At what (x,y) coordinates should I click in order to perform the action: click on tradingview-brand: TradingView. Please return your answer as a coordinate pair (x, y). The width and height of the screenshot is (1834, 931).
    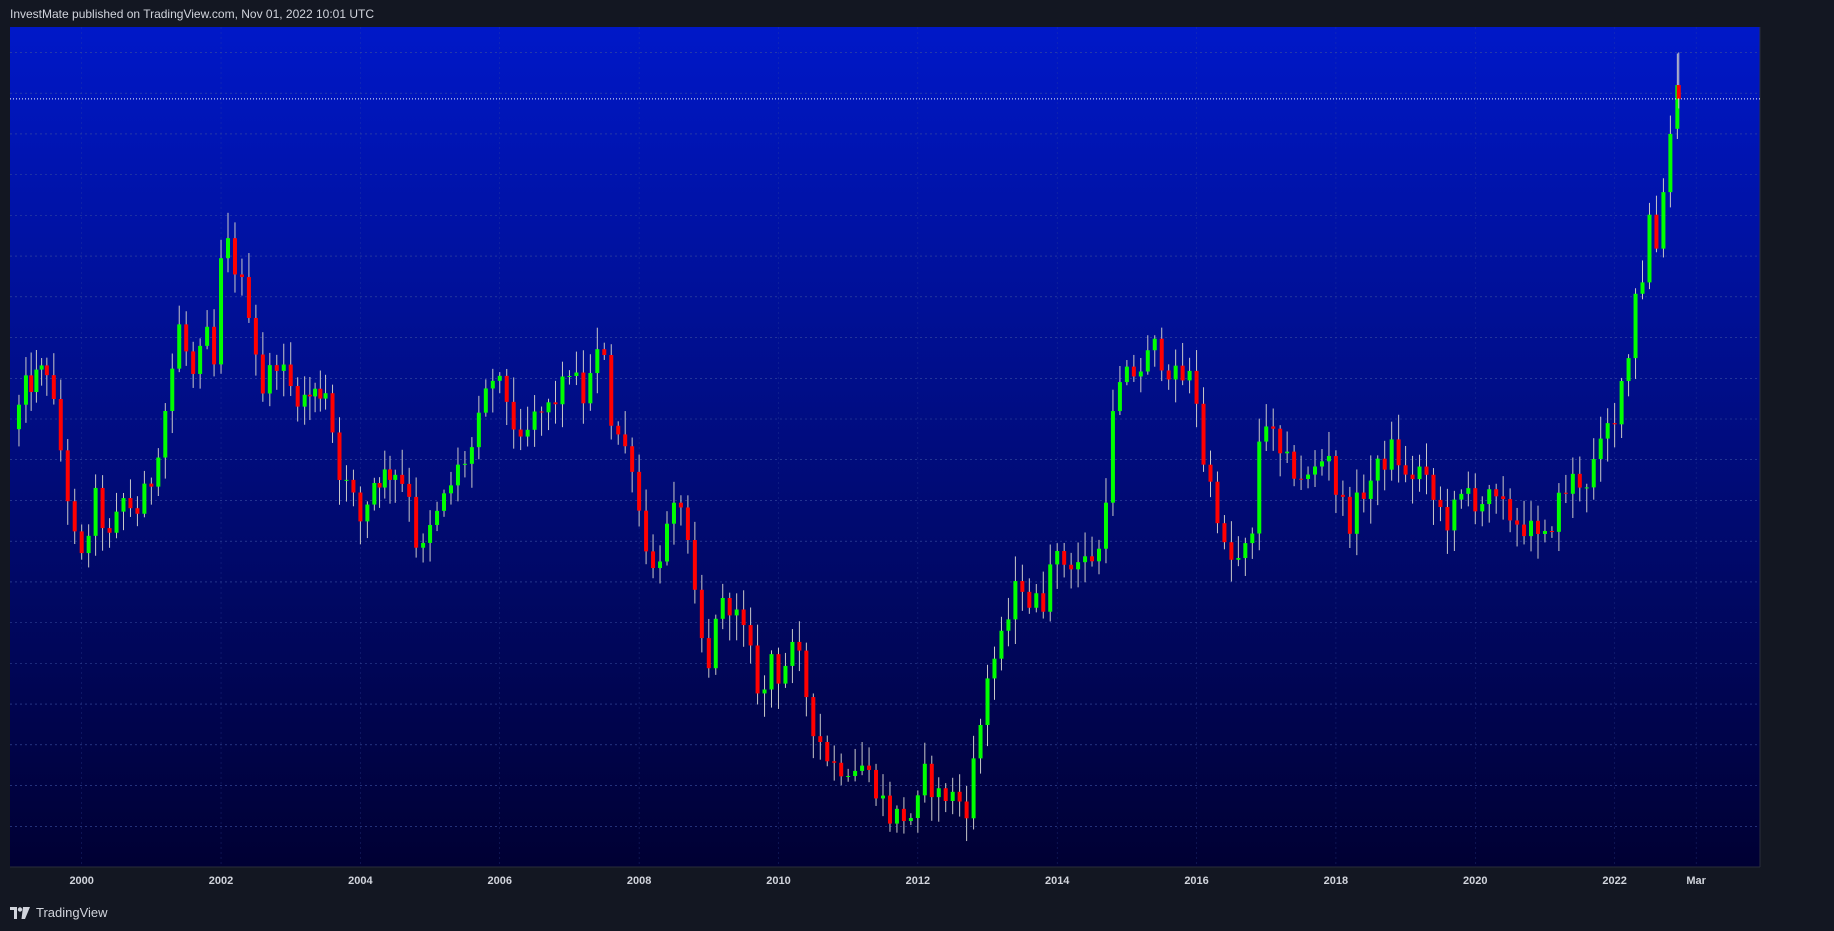
    Looking at the image, I should click on (59, 912).